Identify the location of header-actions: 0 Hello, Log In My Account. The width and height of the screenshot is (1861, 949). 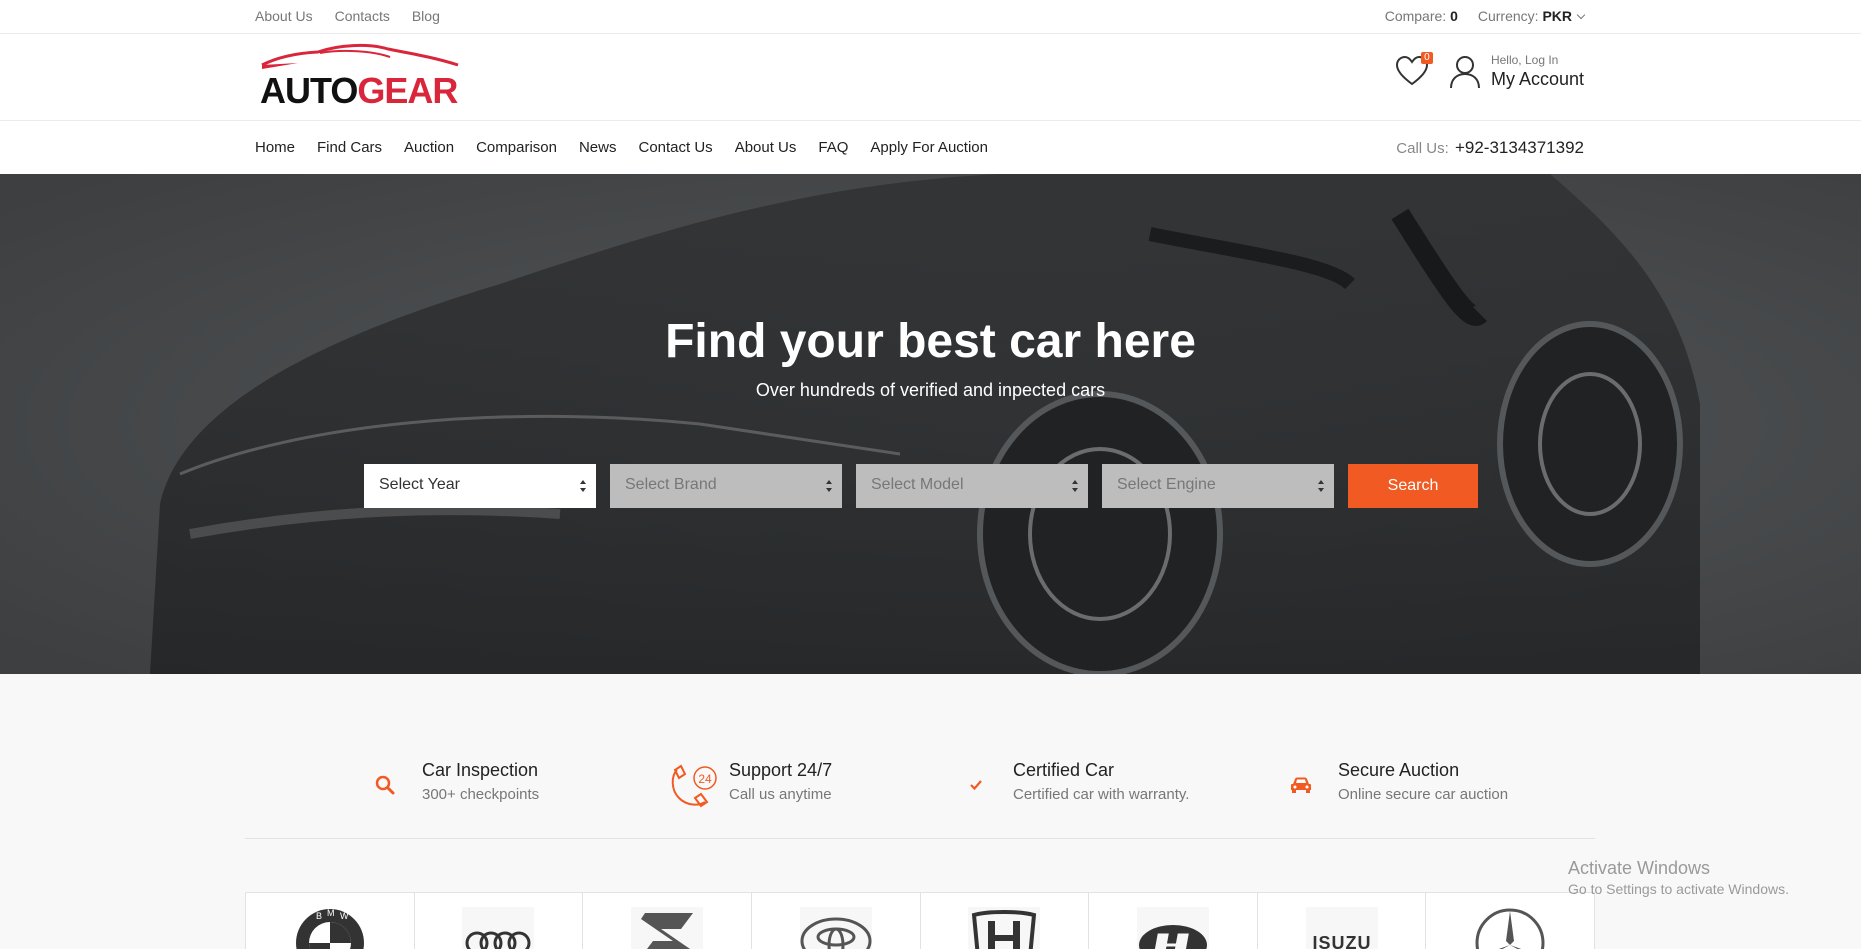
(1489, 70).